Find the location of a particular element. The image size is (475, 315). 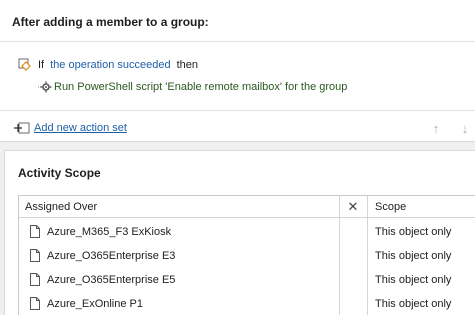

if-label: If is located at coordinates (41, 65).